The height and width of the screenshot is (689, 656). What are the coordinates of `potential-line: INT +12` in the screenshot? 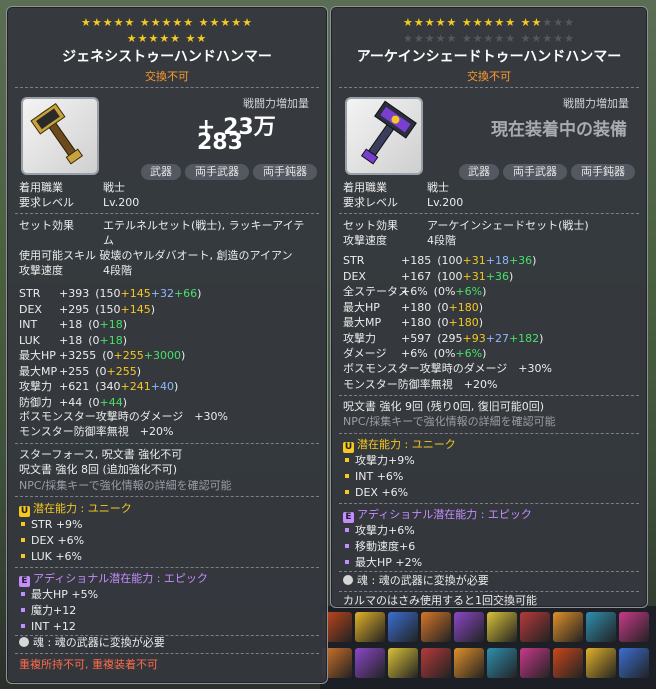 It's located at (47, 626).